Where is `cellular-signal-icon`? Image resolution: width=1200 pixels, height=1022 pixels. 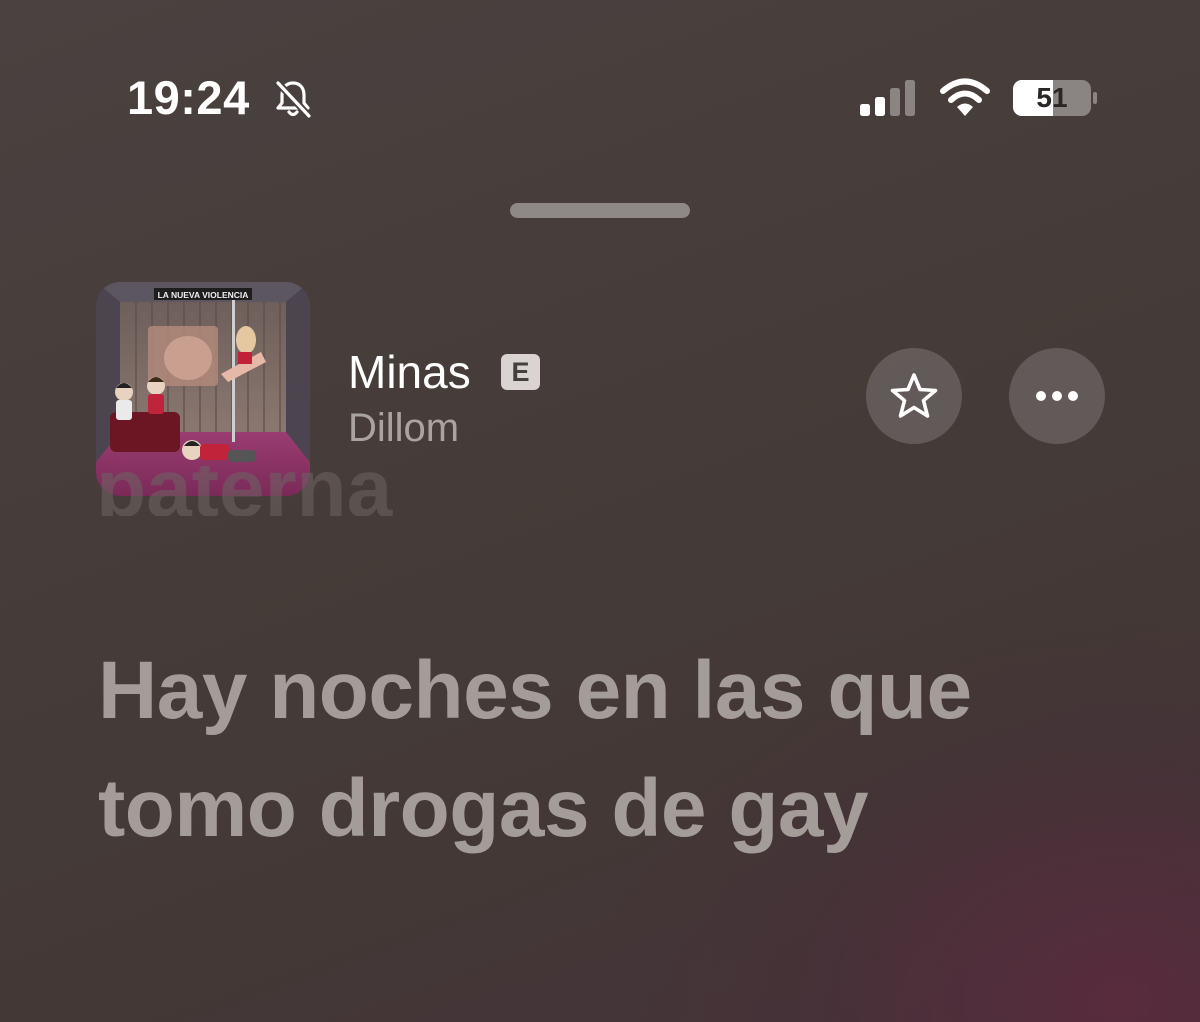 cellular-signal-icon is located at coordinates (887, 98).